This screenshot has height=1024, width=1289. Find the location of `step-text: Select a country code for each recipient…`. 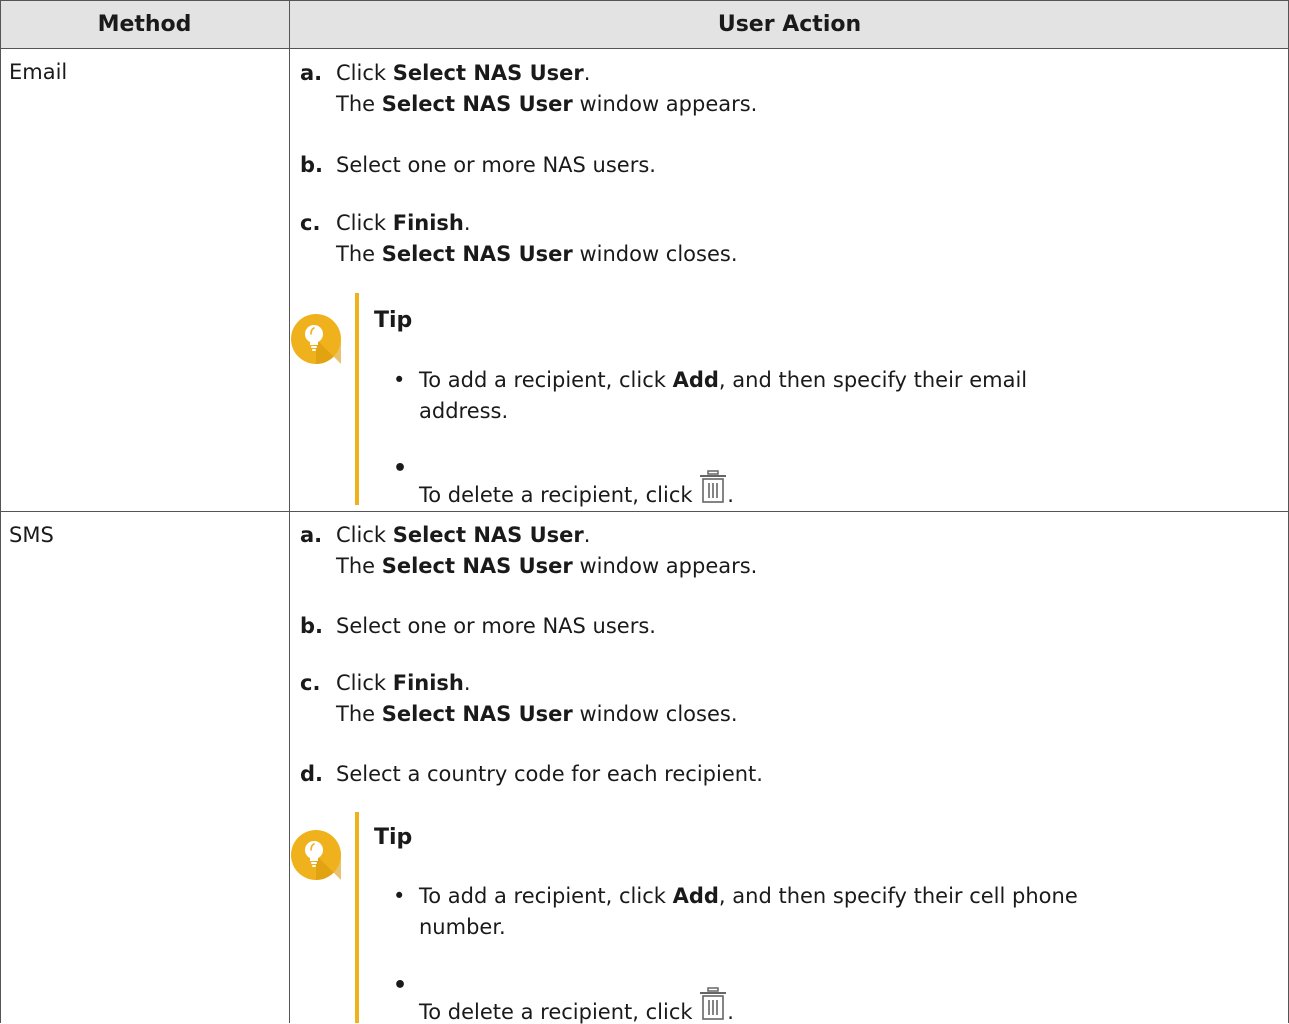

step-text: Select a country code for each recipient… is located at coordinates (549, 774).